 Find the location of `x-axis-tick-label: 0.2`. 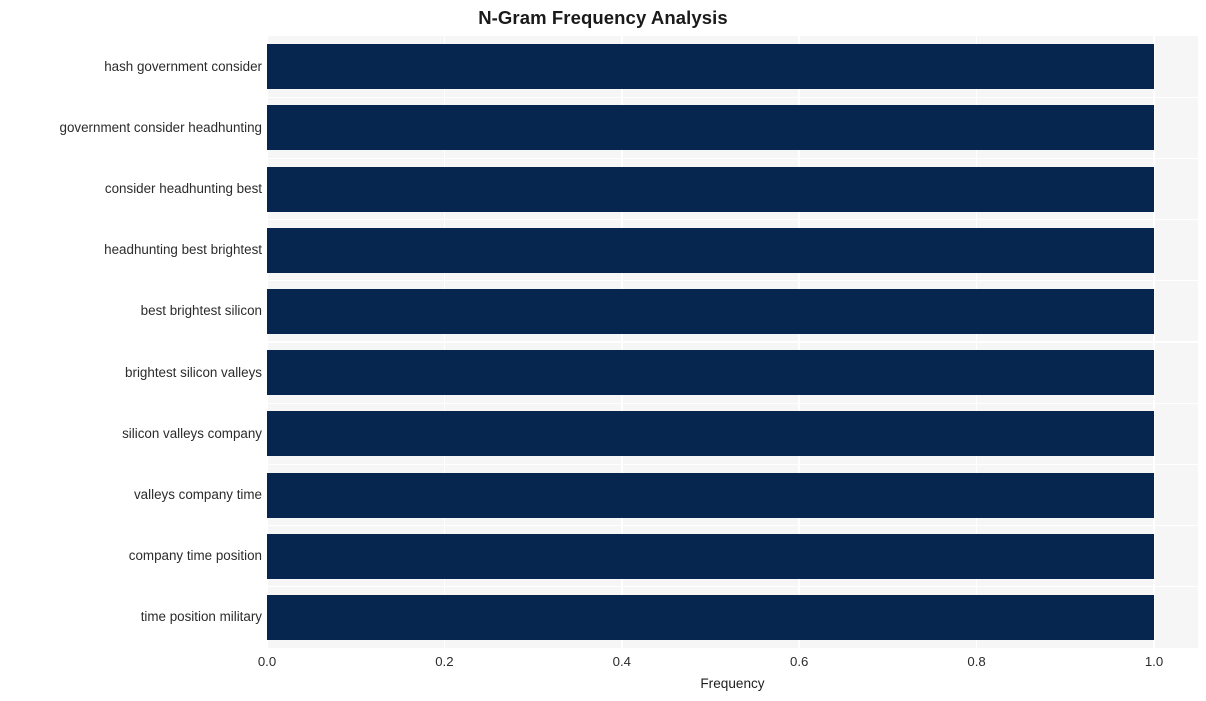

x-axis-tick-label: 0.2 is located at coordinates (444, 661).